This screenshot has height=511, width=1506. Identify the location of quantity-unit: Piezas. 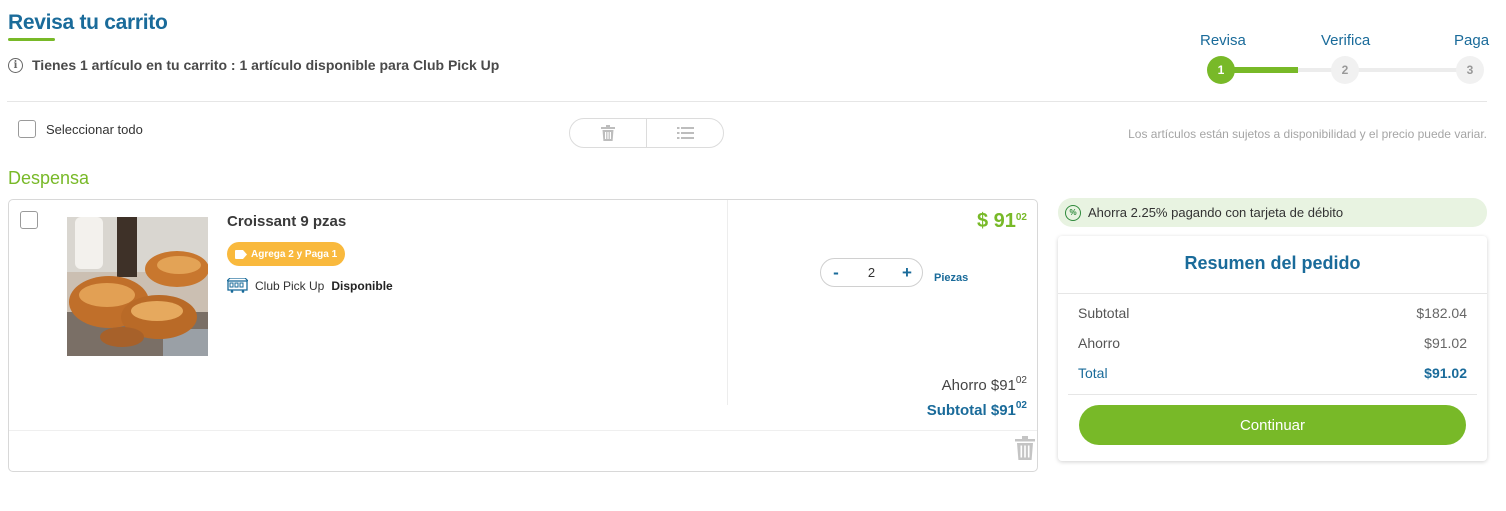
(951, 278).